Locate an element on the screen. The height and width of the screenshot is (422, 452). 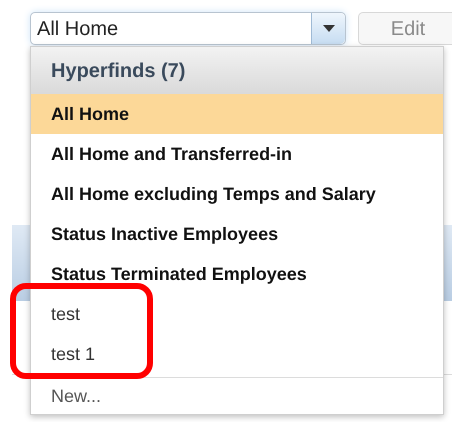
menu-item: All Home excluding Temps and Salary is located at coordinates (237, 194).